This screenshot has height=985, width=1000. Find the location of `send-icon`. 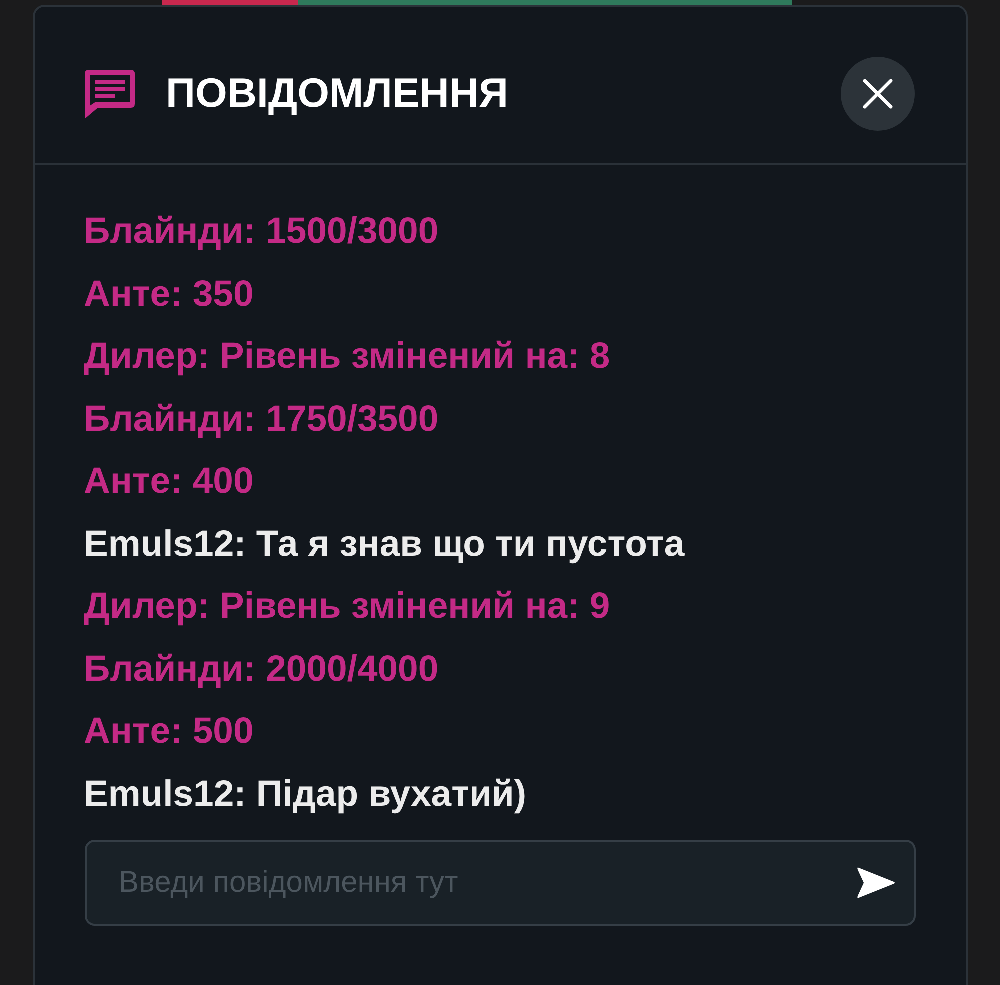

send-icon is located at coordinates (876, 883).